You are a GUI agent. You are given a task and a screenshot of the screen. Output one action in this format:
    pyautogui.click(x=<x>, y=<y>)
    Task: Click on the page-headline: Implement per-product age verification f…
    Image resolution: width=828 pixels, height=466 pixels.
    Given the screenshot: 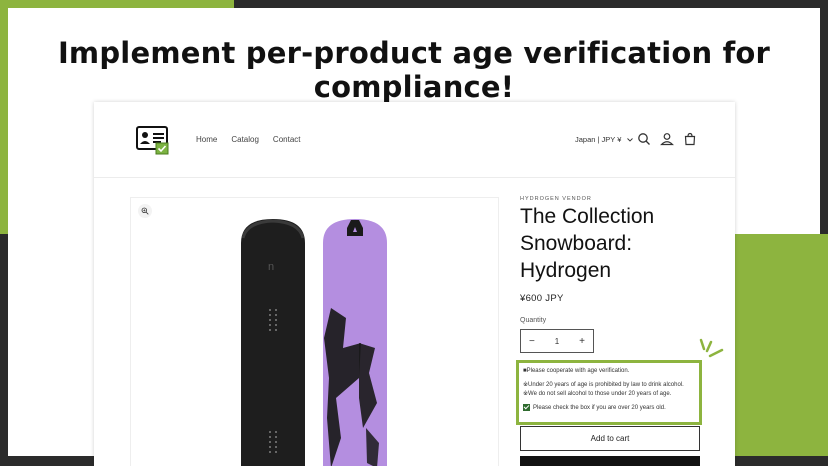 What is the action you would take?
    pyautogui.click(x=414, y=70)
    